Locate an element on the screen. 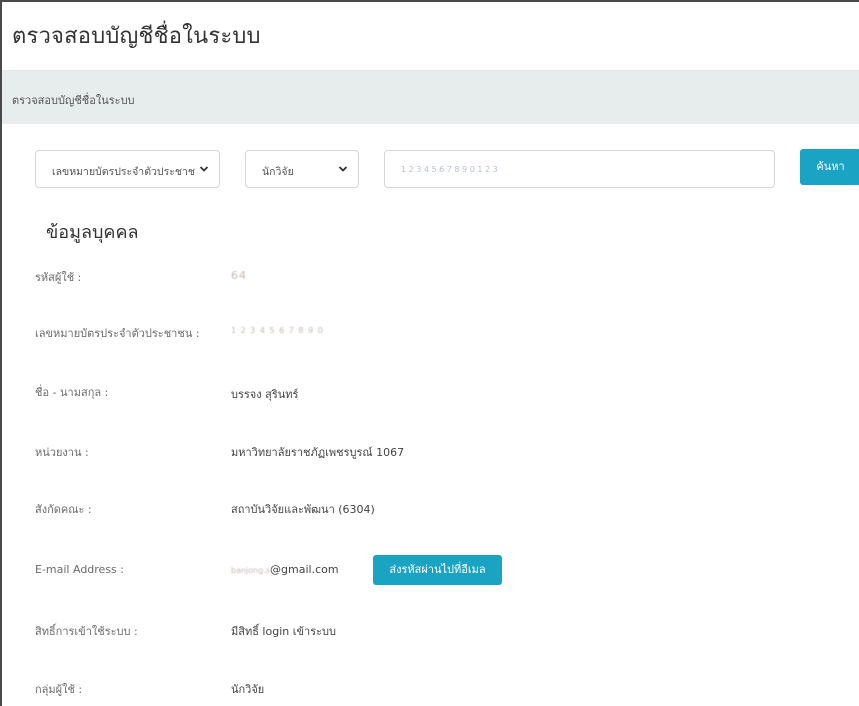 The height and width of the screenshot is (706, 859). faculty-label: สังกัดคณะ : is located at coordinates (63, 509).